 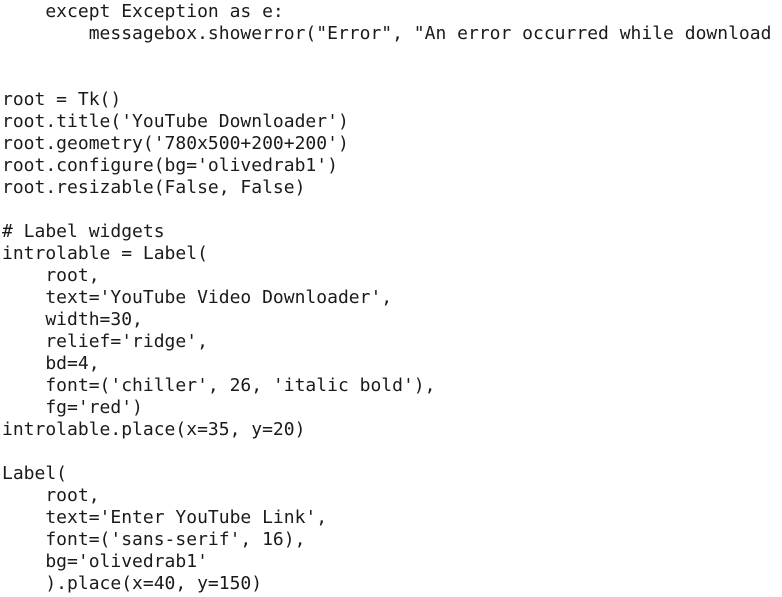 I want to click on code-line-1: except Exception as e:, so click(x=143, y=11).